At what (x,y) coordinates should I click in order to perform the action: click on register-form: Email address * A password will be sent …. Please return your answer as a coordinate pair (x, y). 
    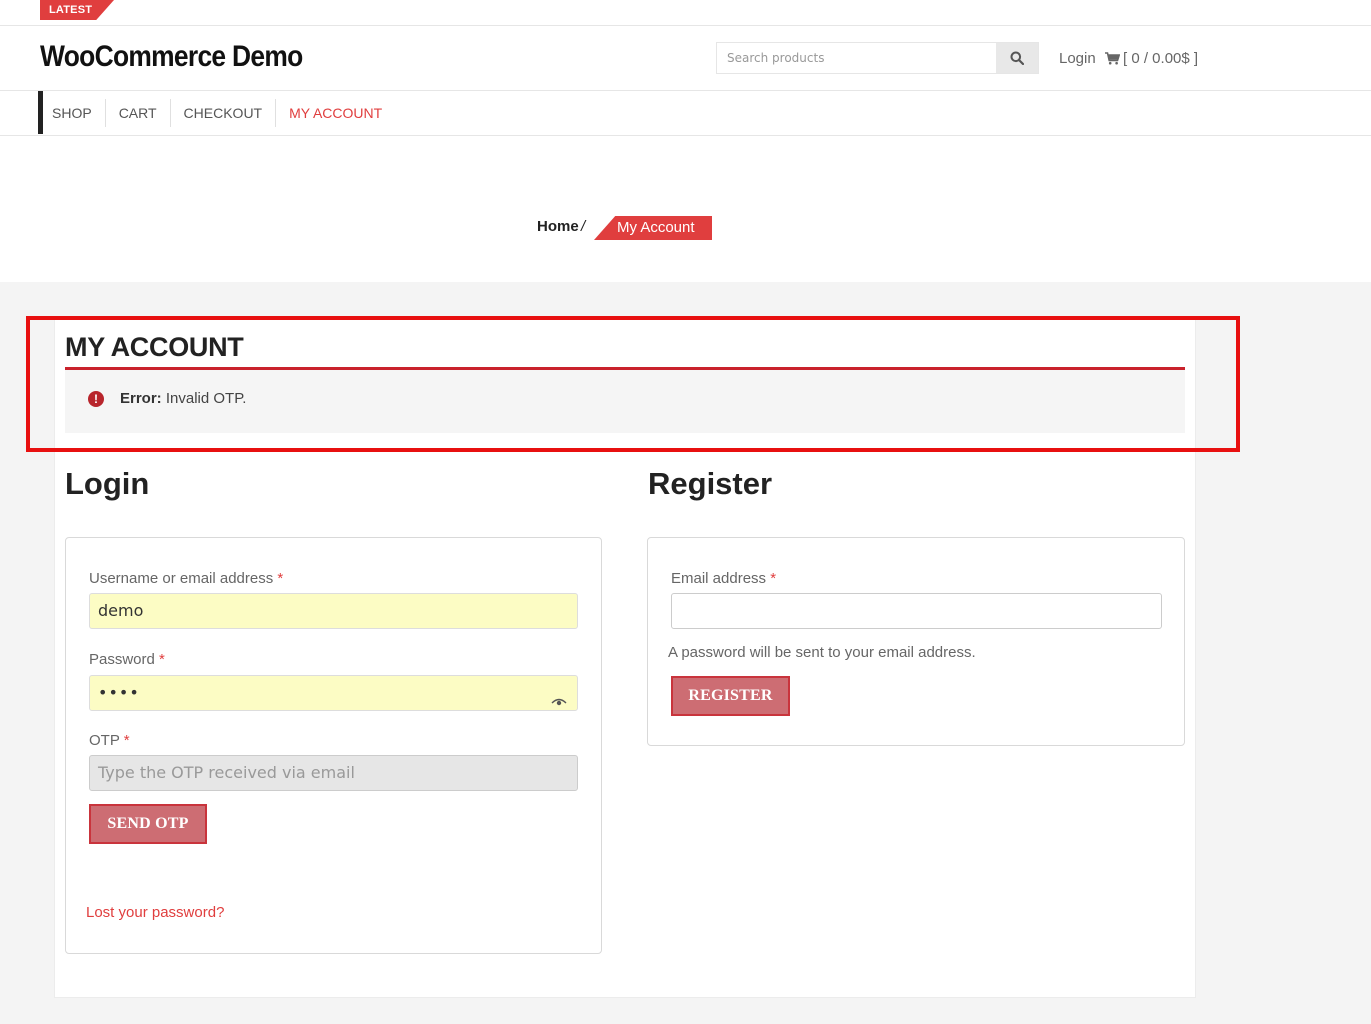
    Looking at the image, I should click on (916, 641).